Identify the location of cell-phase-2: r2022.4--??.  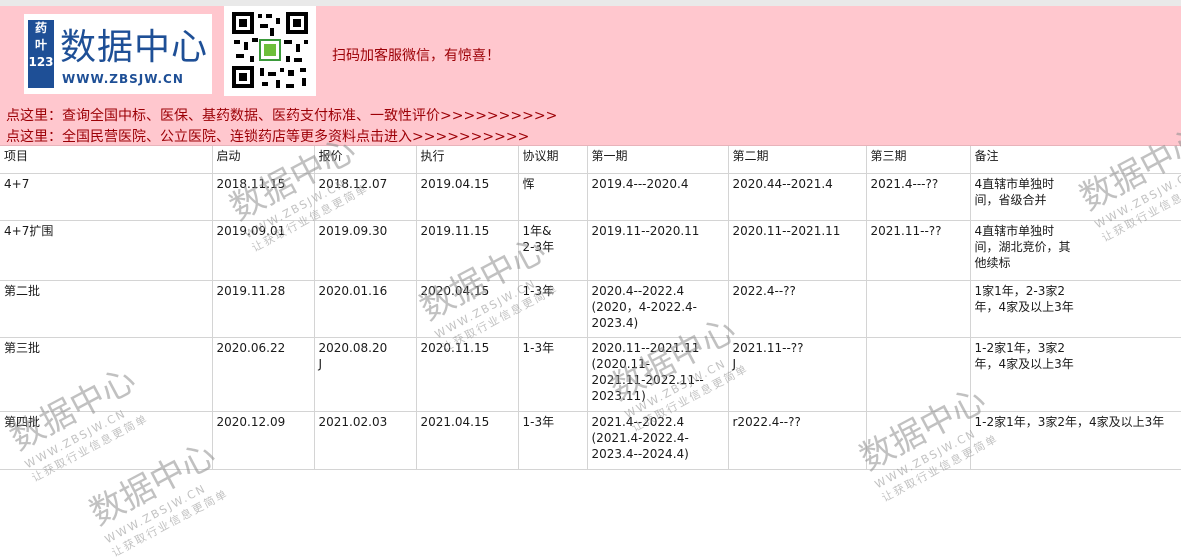
(797, 440).